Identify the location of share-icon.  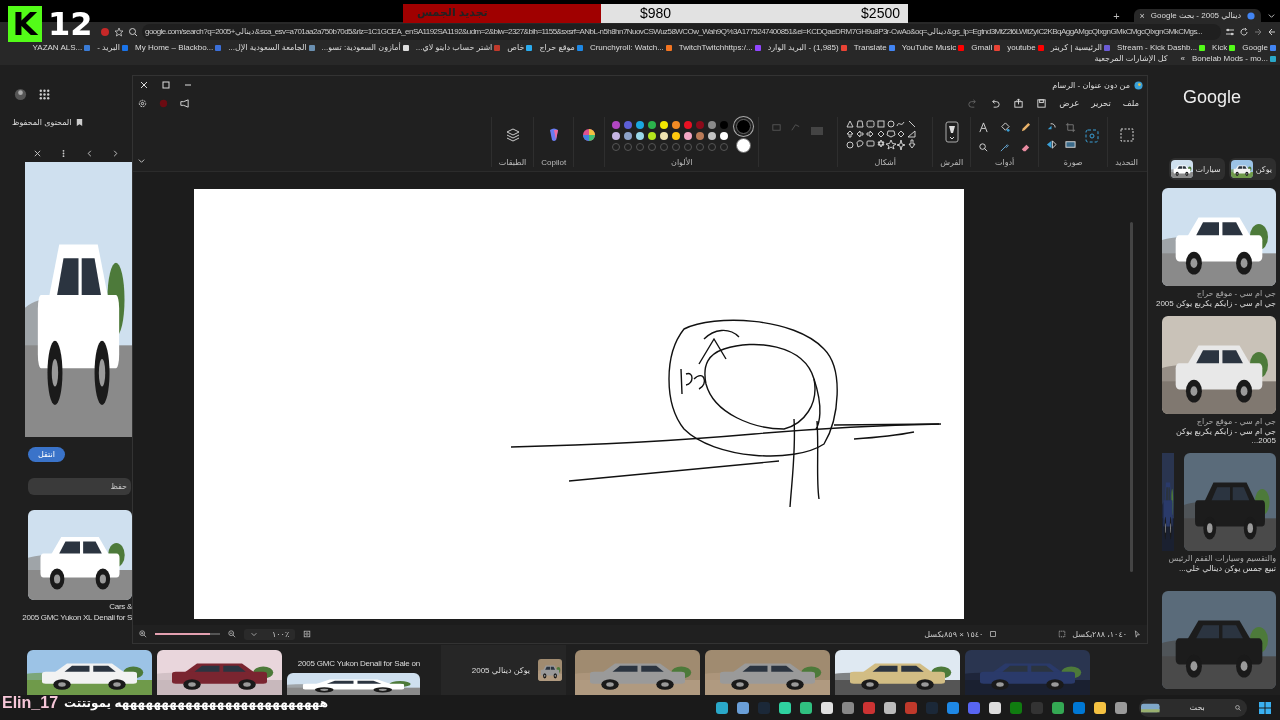
(1019, 103).